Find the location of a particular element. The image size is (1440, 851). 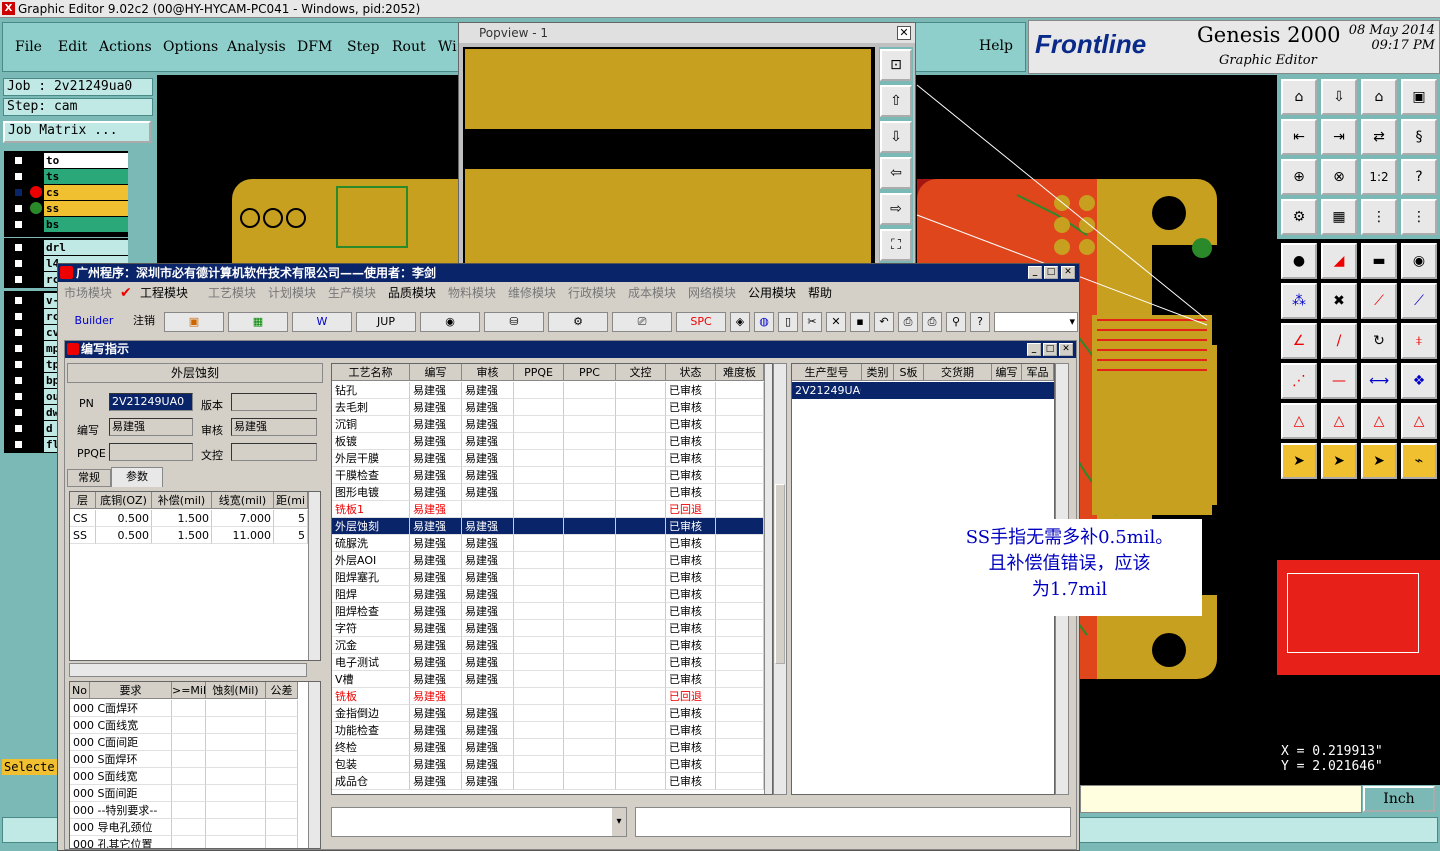

menu-step: Step is located at coordinates (363, 47).